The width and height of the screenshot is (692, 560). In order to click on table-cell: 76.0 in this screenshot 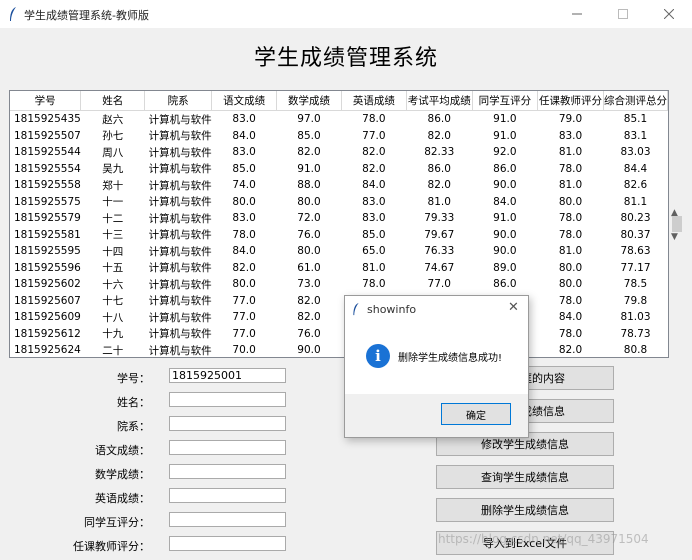, I will do `click(309, 234)`.